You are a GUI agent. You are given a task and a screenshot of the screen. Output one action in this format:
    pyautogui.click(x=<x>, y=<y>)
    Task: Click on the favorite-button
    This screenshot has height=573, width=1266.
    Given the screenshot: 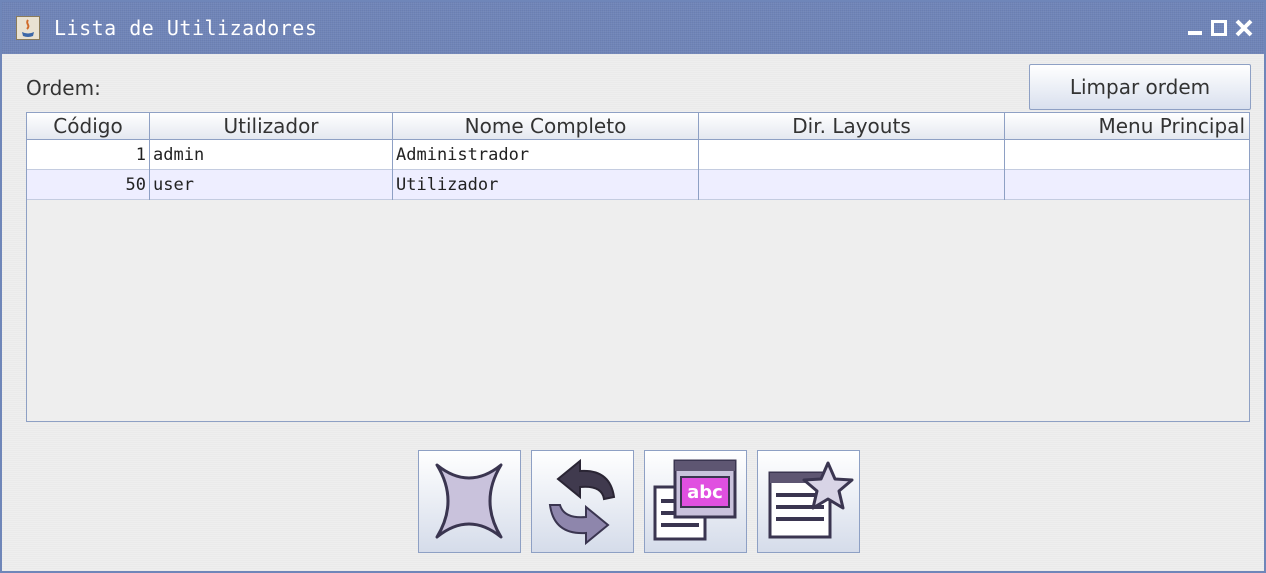 What is the action you would take?
    pyautogui.click(x=808, y=501)
    